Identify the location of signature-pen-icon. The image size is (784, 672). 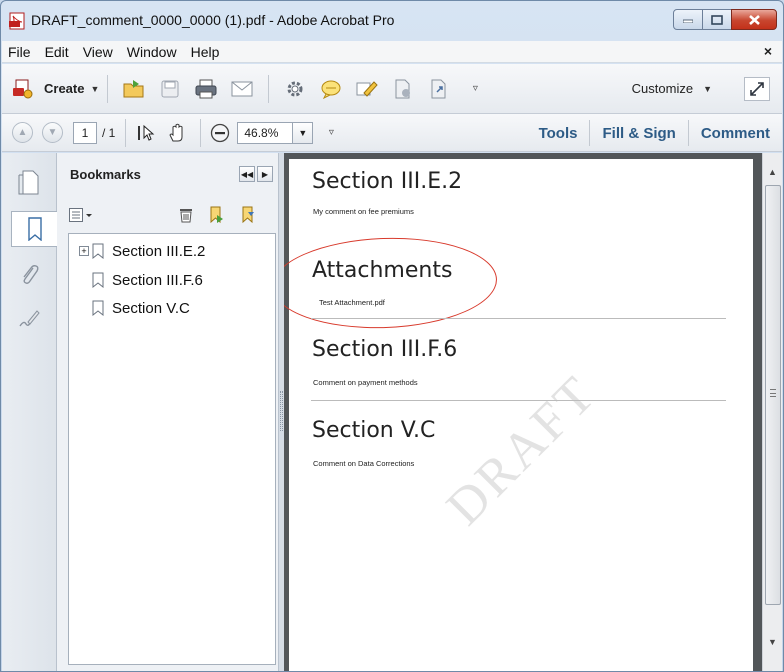
(29, 318).